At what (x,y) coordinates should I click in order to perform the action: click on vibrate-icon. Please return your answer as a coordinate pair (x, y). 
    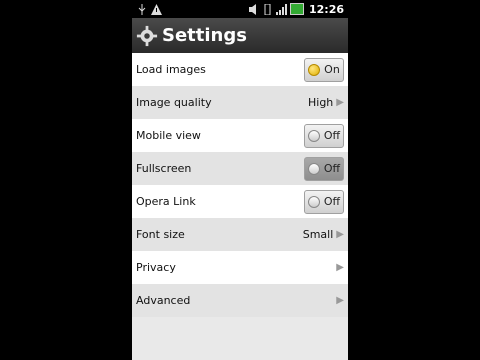
    Looking at the image, I should click on (267, 9).